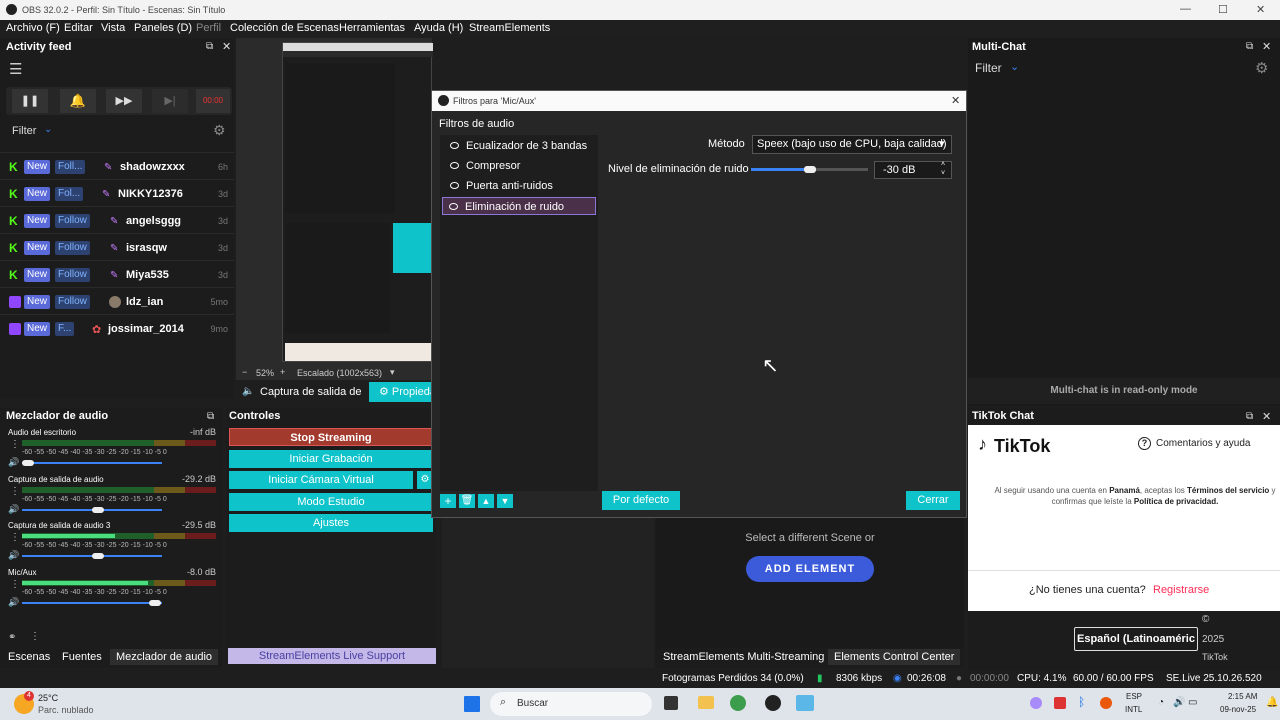 This screenshot has width=1280, height=720. Describe the element at coordinates (810, 569) in the screenshot. I see `add-element-button: ADD ELEMENT` at that location.